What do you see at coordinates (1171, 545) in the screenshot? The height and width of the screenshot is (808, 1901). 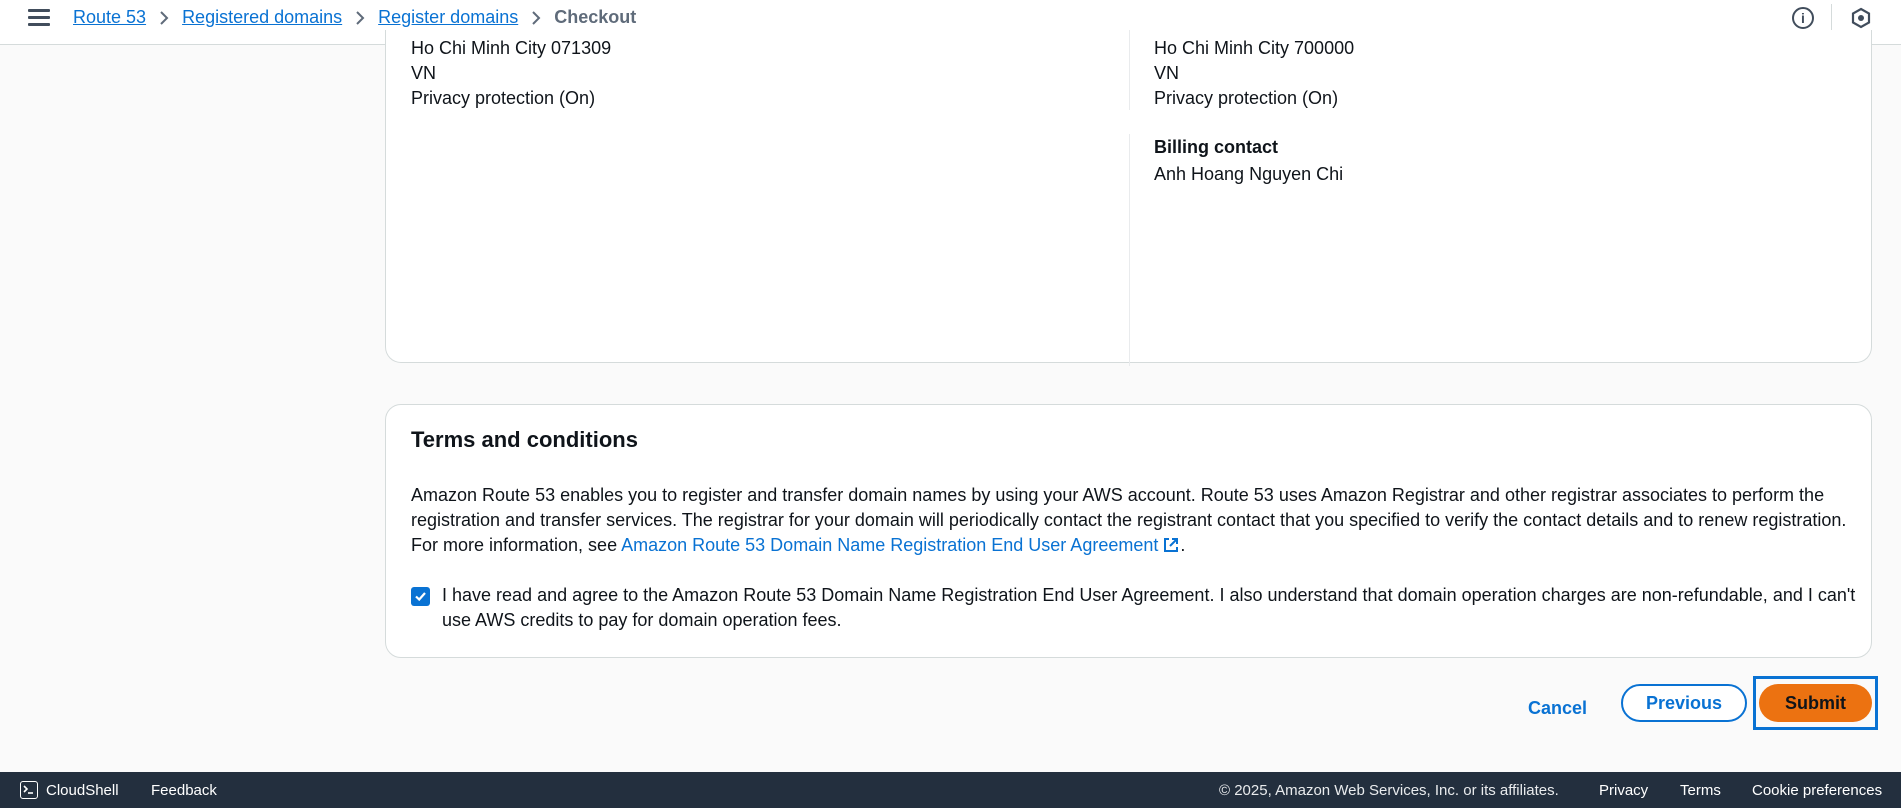 I see `external-link-icon` at bounding box center [1171, 545].